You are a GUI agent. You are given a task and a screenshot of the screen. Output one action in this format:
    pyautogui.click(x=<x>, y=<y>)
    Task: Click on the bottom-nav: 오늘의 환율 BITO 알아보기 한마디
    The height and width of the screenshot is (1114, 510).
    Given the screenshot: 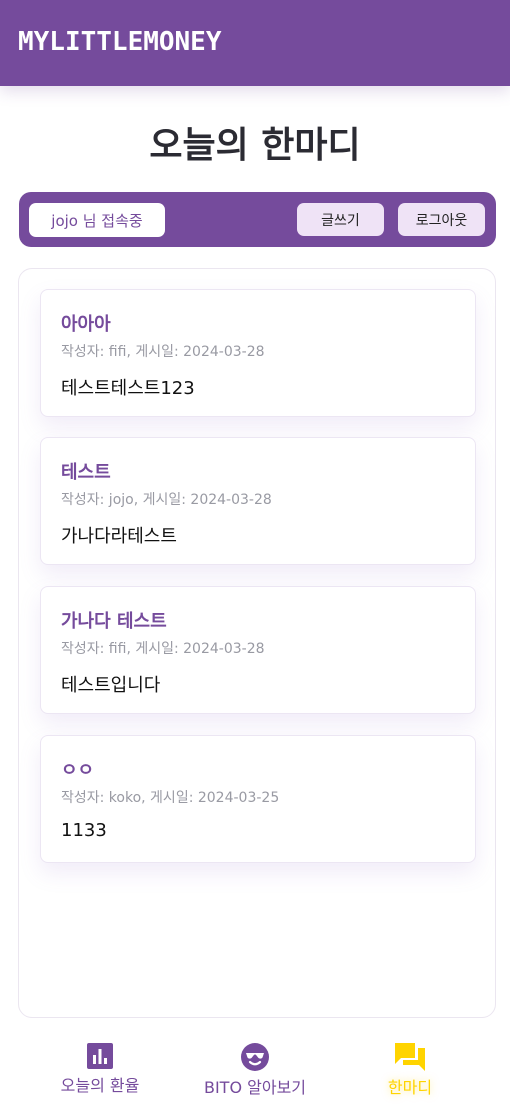 What is the action you would take?
    pyautogui.click(x=255, y=1072)
    